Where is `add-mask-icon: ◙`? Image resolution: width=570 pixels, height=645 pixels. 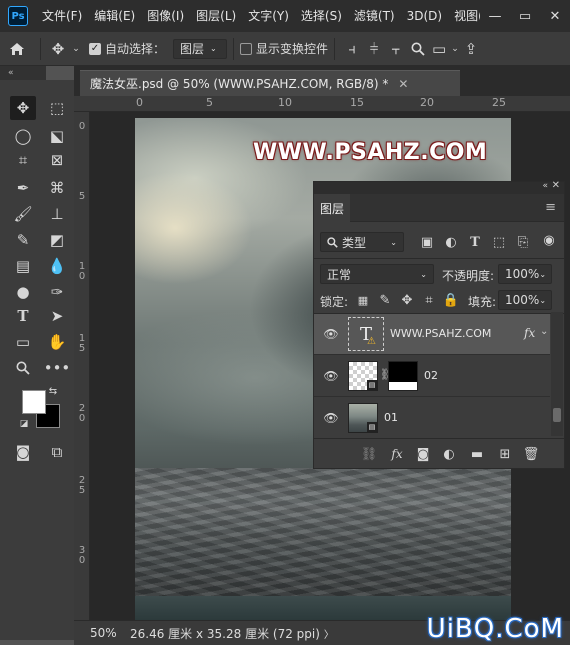
add-mask-icon: ◙ is located at coordinates (423, 454).